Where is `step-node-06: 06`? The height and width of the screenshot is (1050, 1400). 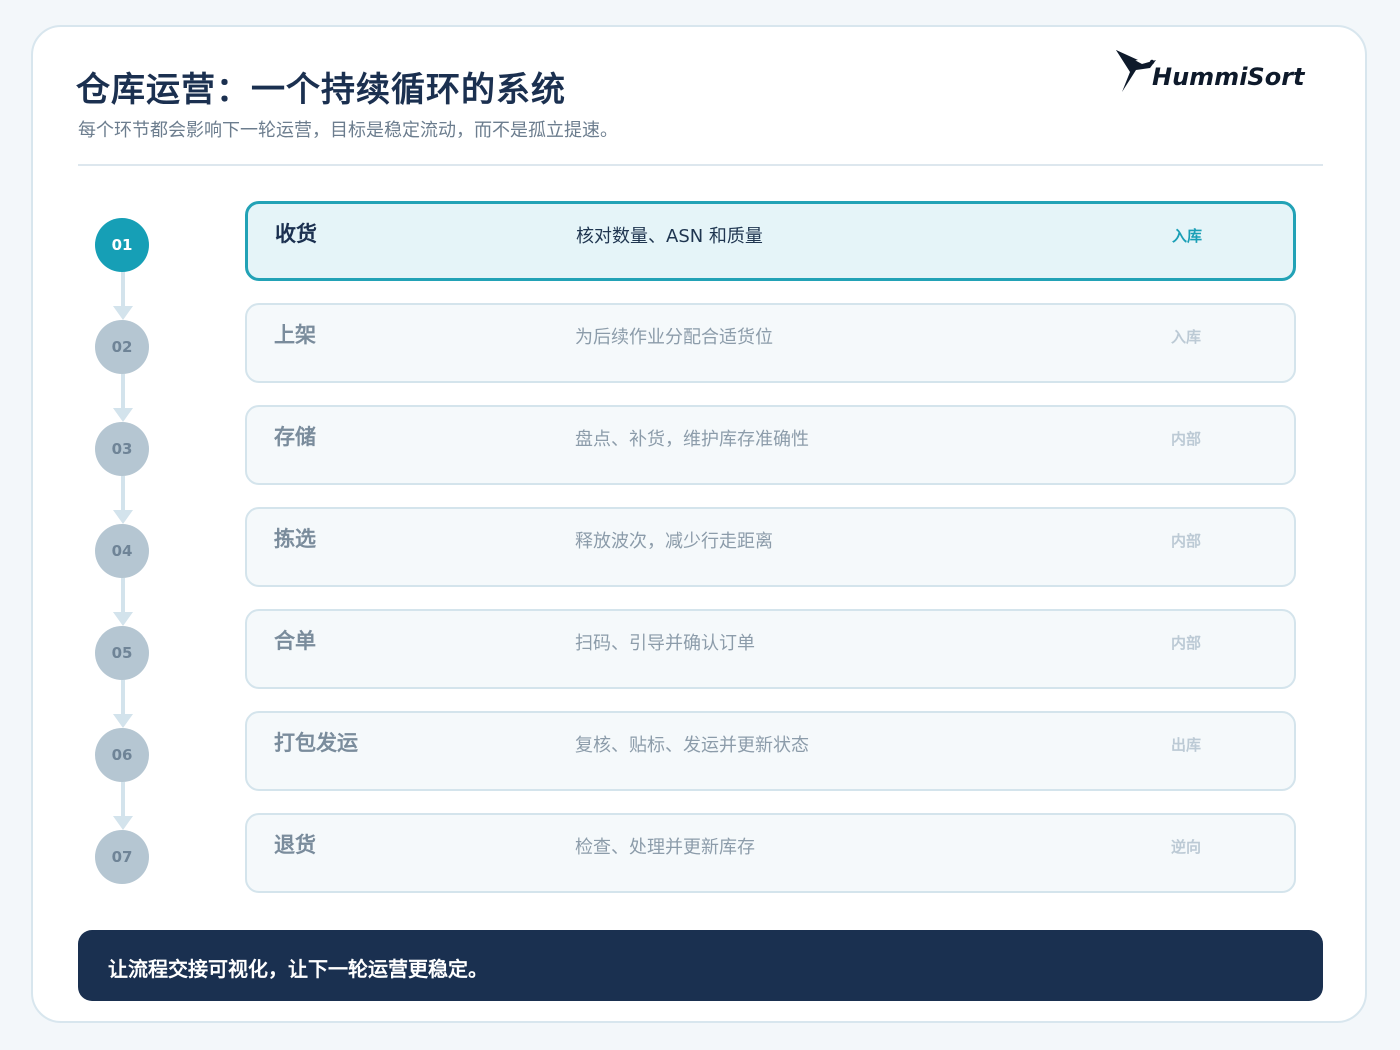
step-node-06: 06 is located at coordinates (122, 755).